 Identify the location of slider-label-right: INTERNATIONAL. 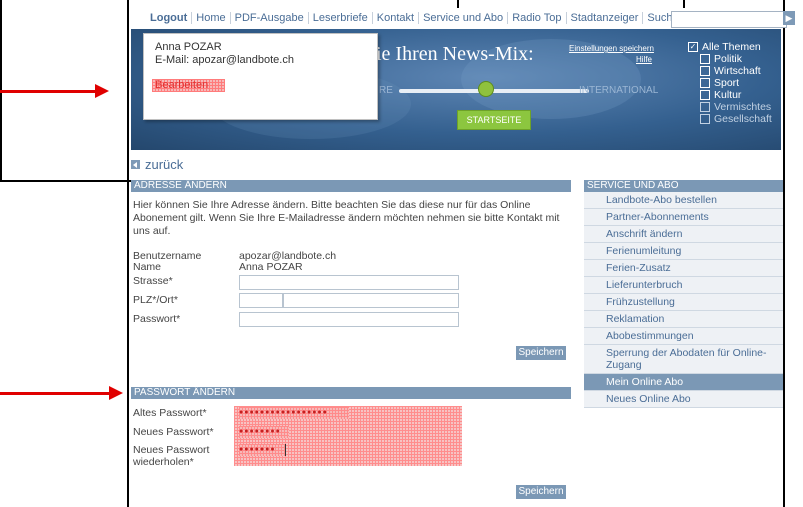
(619, 90).